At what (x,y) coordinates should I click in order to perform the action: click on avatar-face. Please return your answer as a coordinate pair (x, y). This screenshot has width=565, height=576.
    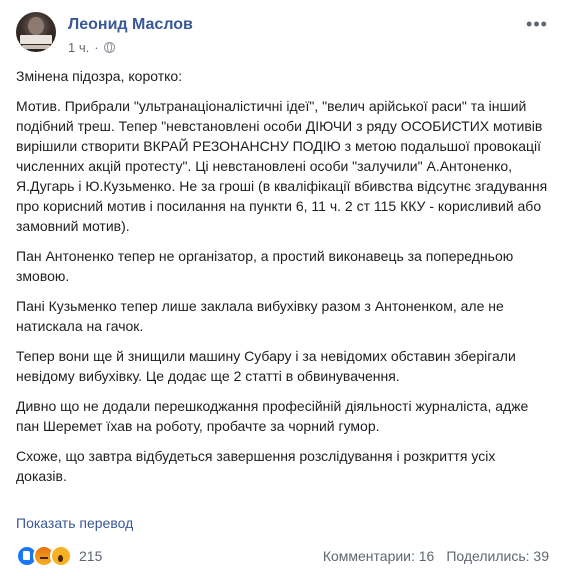
    Looking at the image, I should click on (36, 26).